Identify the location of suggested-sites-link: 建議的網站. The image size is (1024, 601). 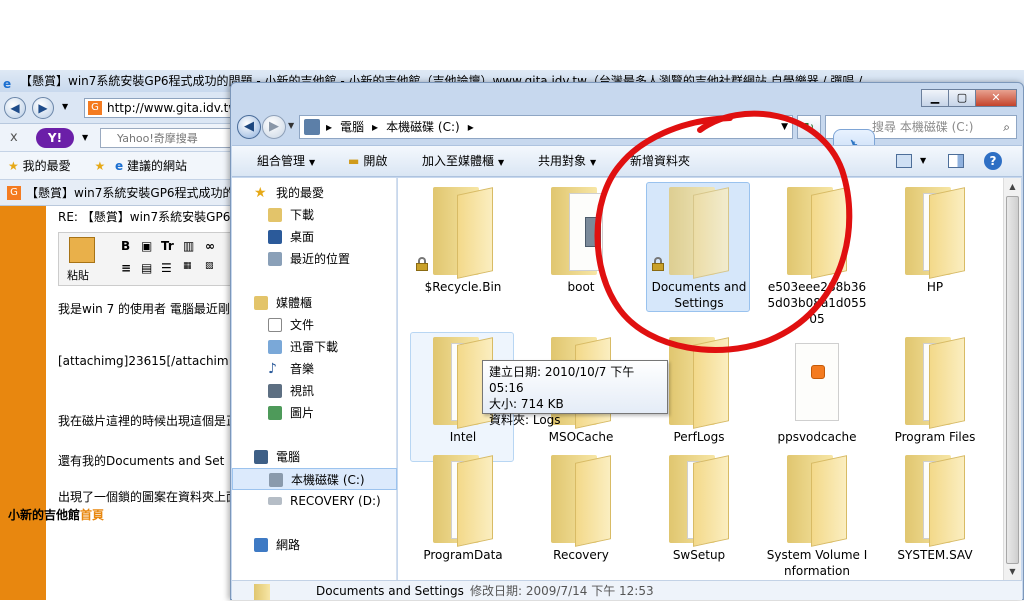
(157, 166).